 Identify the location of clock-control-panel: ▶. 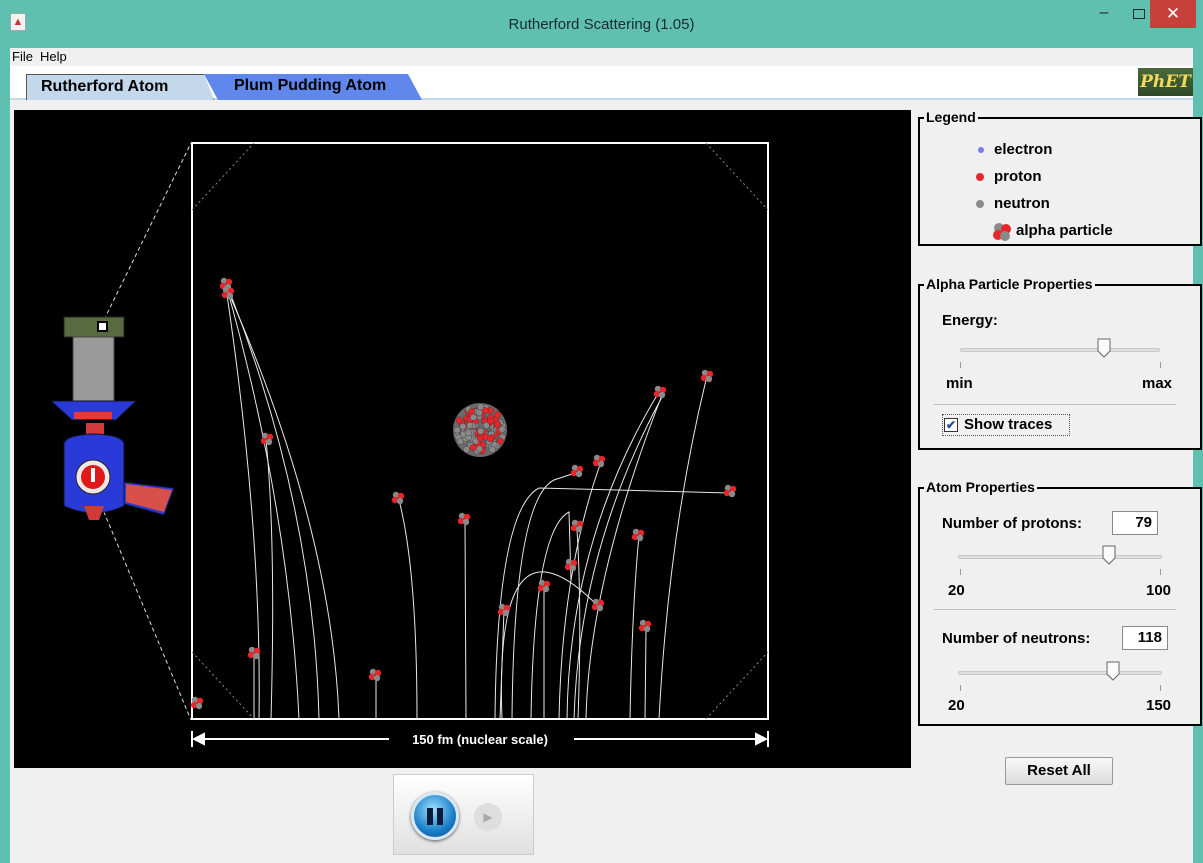
(463, 814).